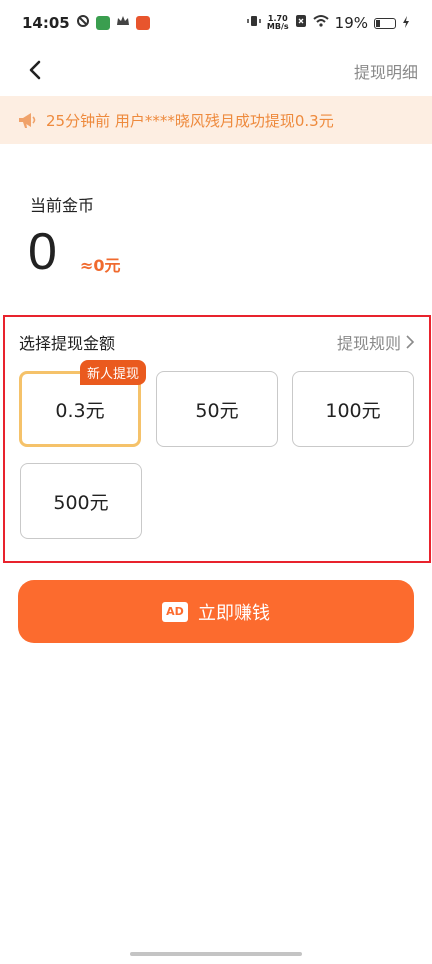 This screenshot has width=432, height=964. What do you see at coordinates (123, 23) in the screenshot?
I see `crown-icon` at bounding box center [123, 23].